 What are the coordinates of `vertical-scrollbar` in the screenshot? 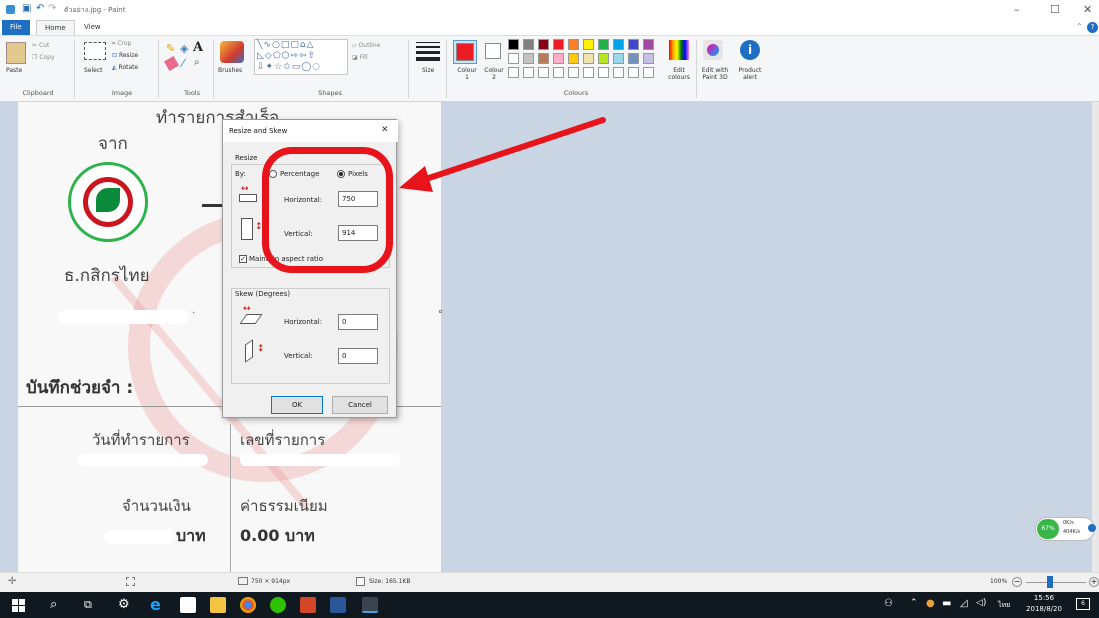 It's located at (1095, 337).